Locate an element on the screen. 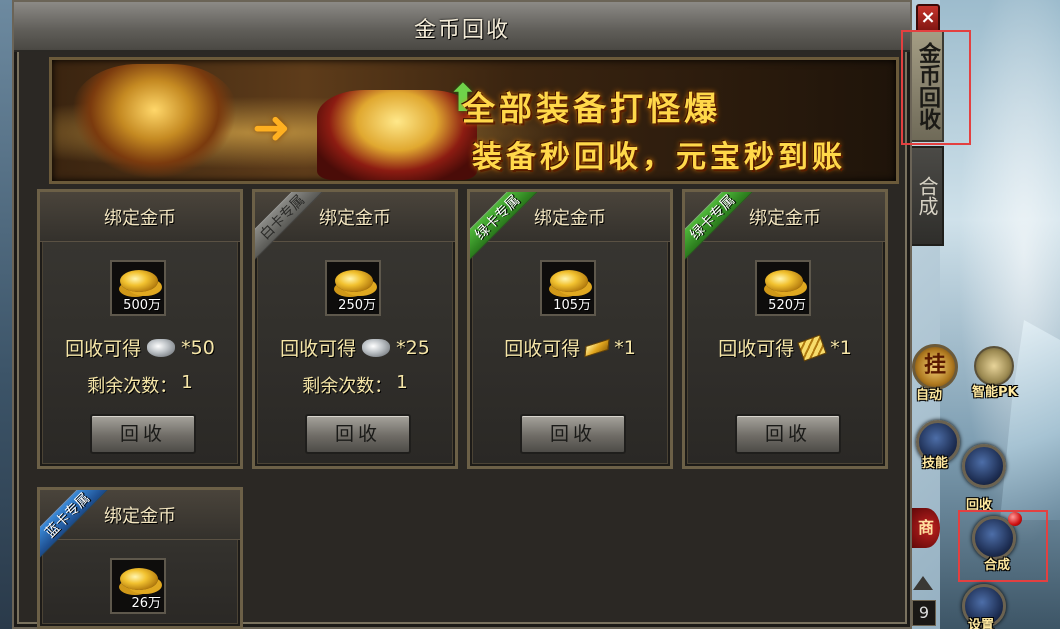 The height and width of the screenshot is (629, 1060). tab-label: 金币回收 is located at coordinates (927, 86).